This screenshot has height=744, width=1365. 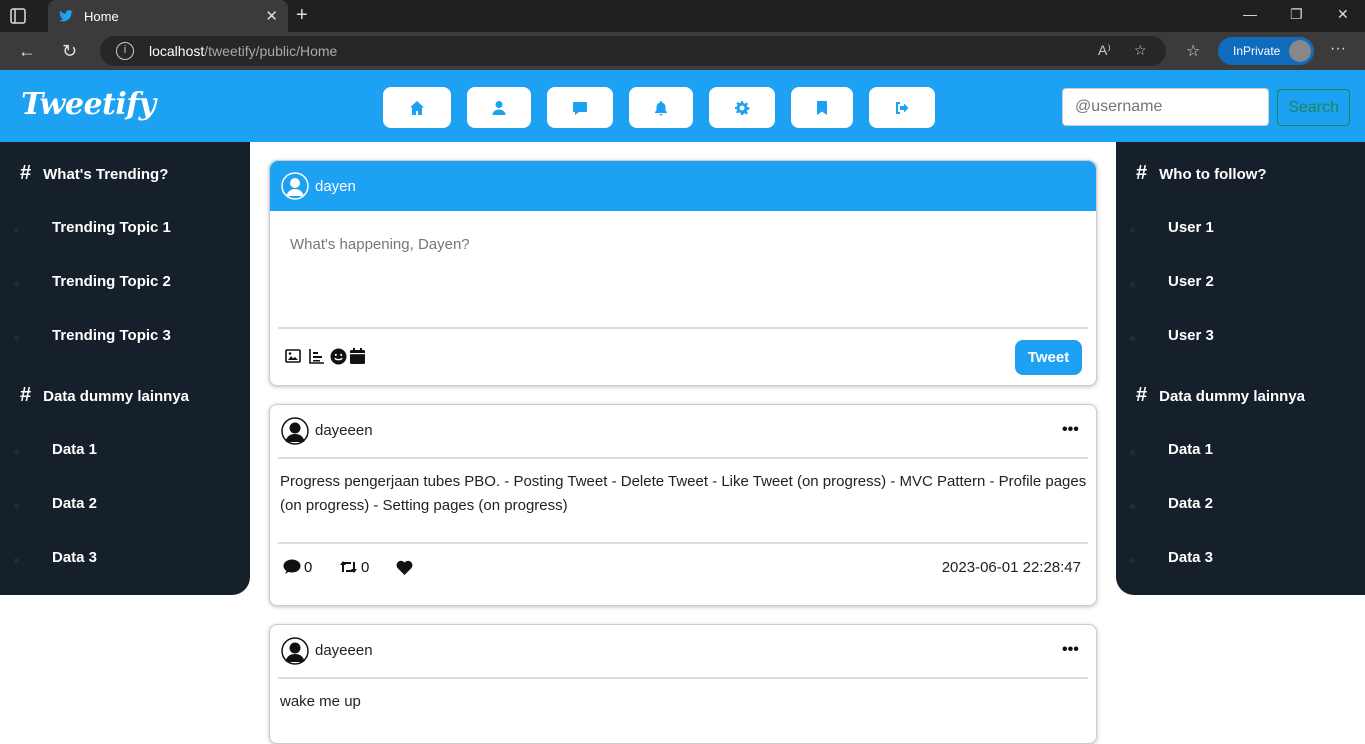 I want to click on inprivate-label: InPrivate, so click(x=1257, y=51).